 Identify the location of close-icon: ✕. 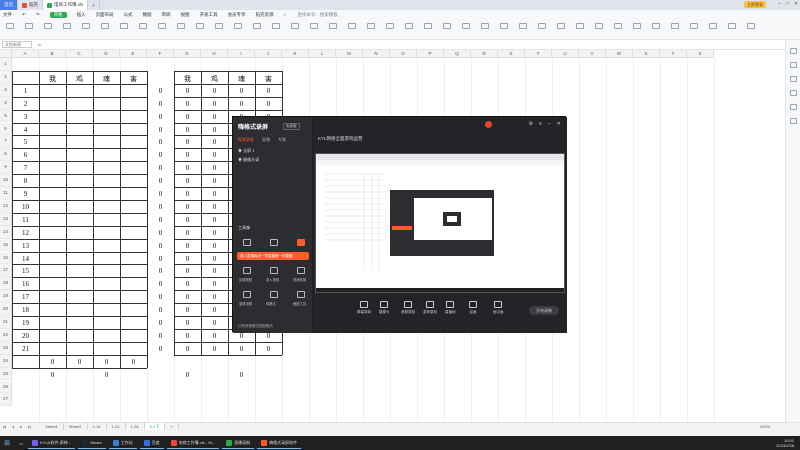
(796, 4).